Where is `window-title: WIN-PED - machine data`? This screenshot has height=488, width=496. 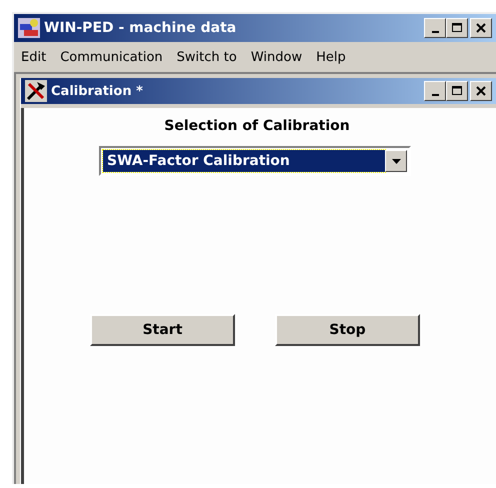
window-title: WIN-PED - machine data is located at coordinates (141, 28).